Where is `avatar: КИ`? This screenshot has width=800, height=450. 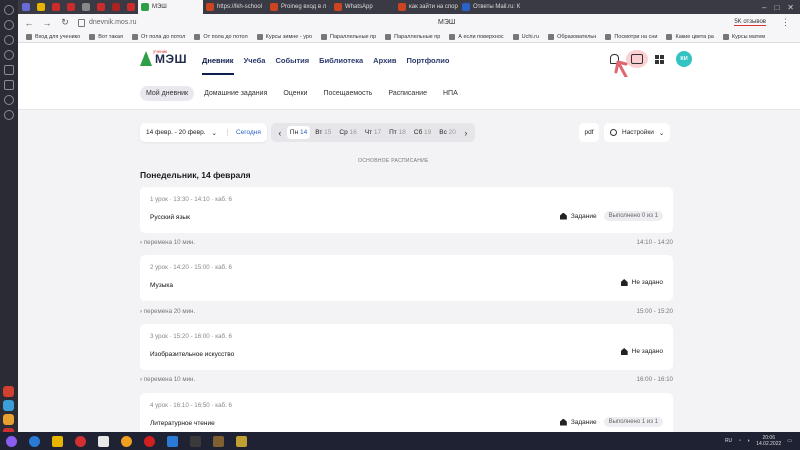 avatar: КИ is located at coordinates (684, 59).